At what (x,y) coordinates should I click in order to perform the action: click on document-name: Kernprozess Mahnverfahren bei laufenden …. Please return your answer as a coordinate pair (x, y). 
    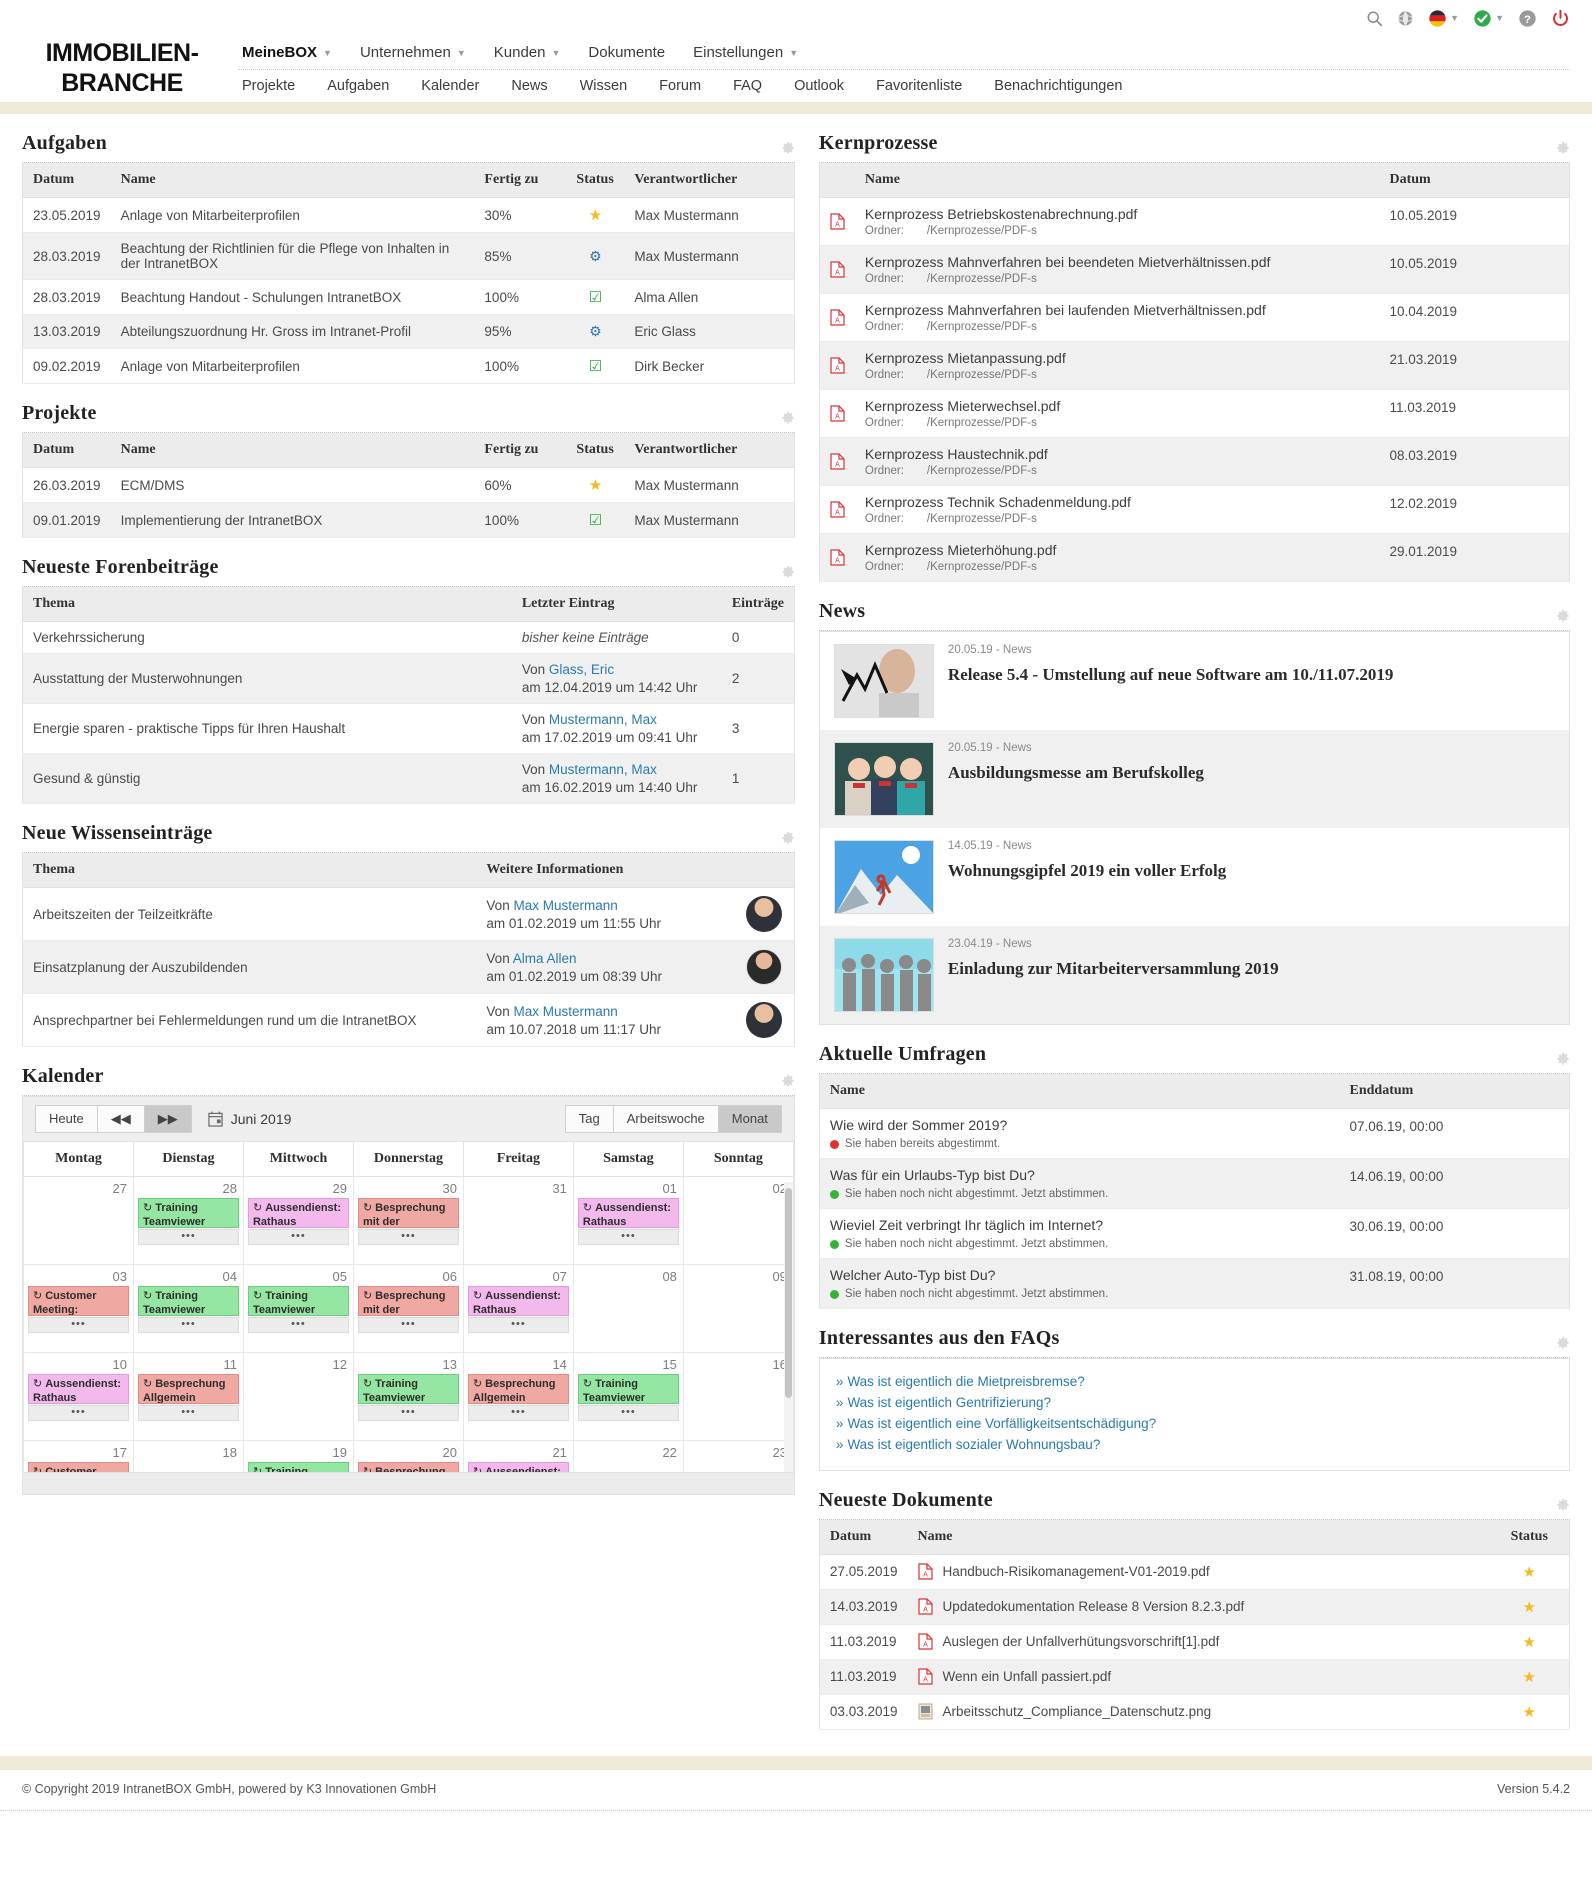
    Looking at the image, I should click on (1117, 310).